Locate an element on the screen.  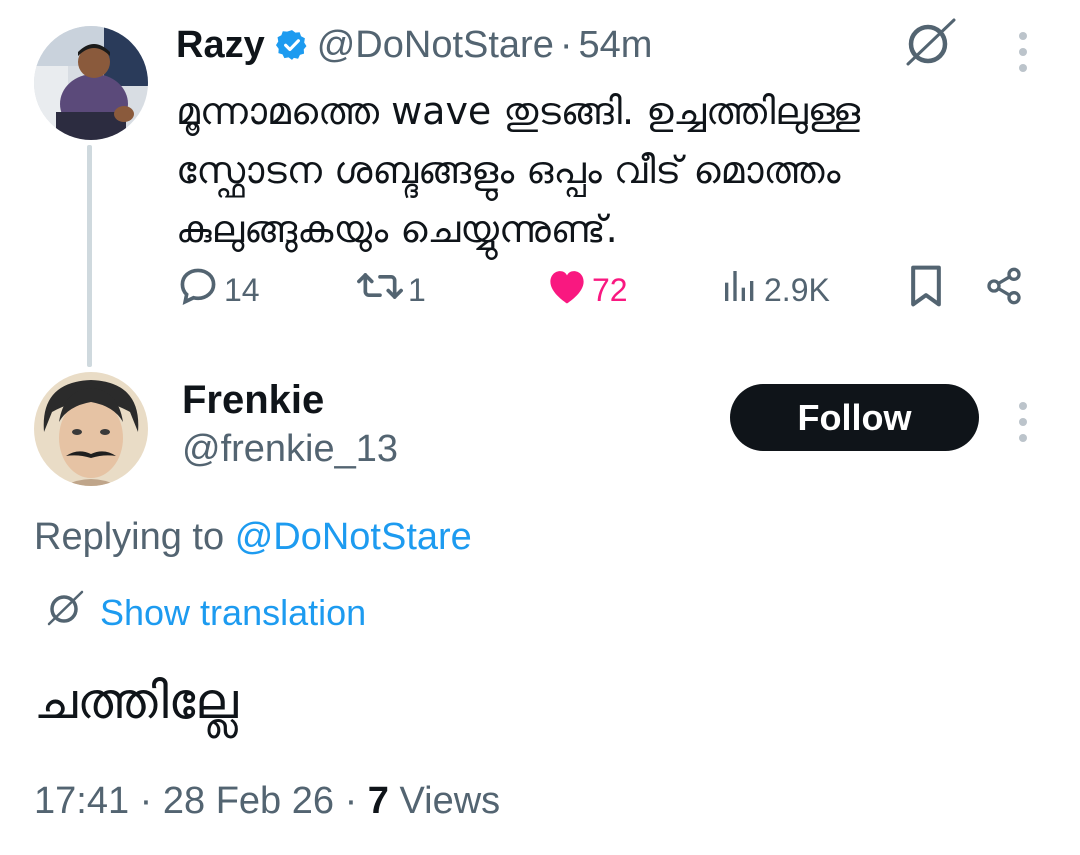
replying-to: Replying to @DoNotStare is located at coordinates (253, 537).